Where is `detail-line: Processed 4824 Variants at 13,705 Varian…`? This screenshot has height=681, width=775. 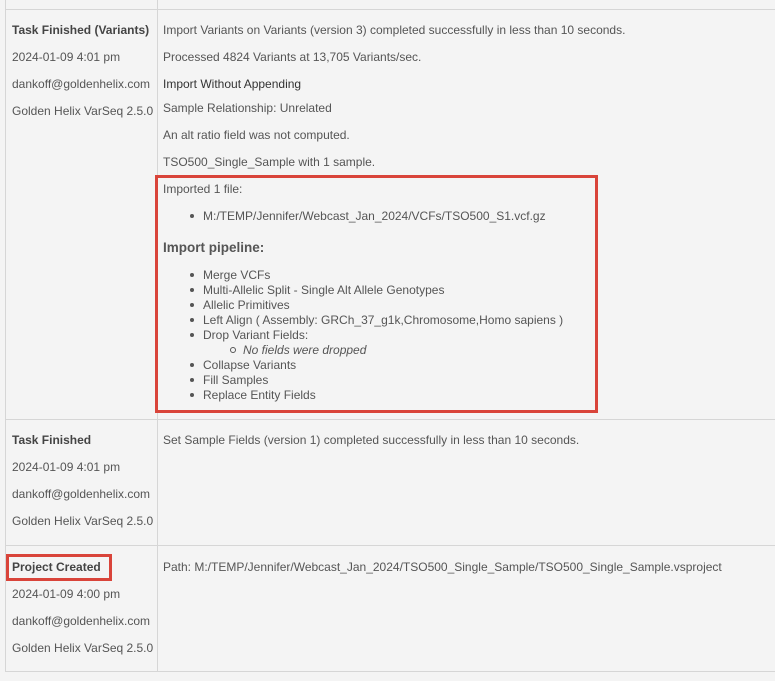 detail-line: Processed 4824 Variants at 13,705 Varian… is located at coordinates (292, 57).